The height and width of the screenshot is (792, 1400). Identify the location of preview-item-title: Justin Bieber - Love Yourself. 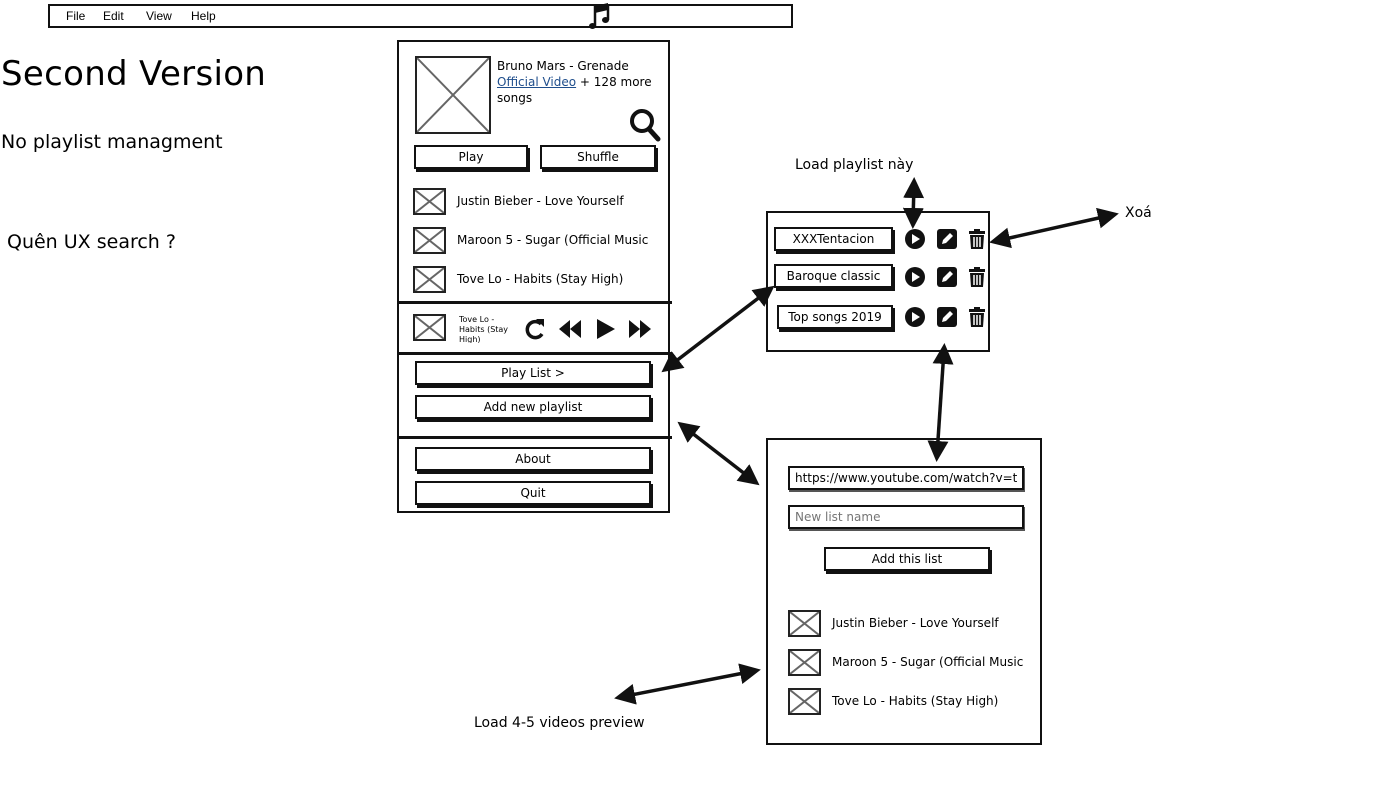
(915, 623).